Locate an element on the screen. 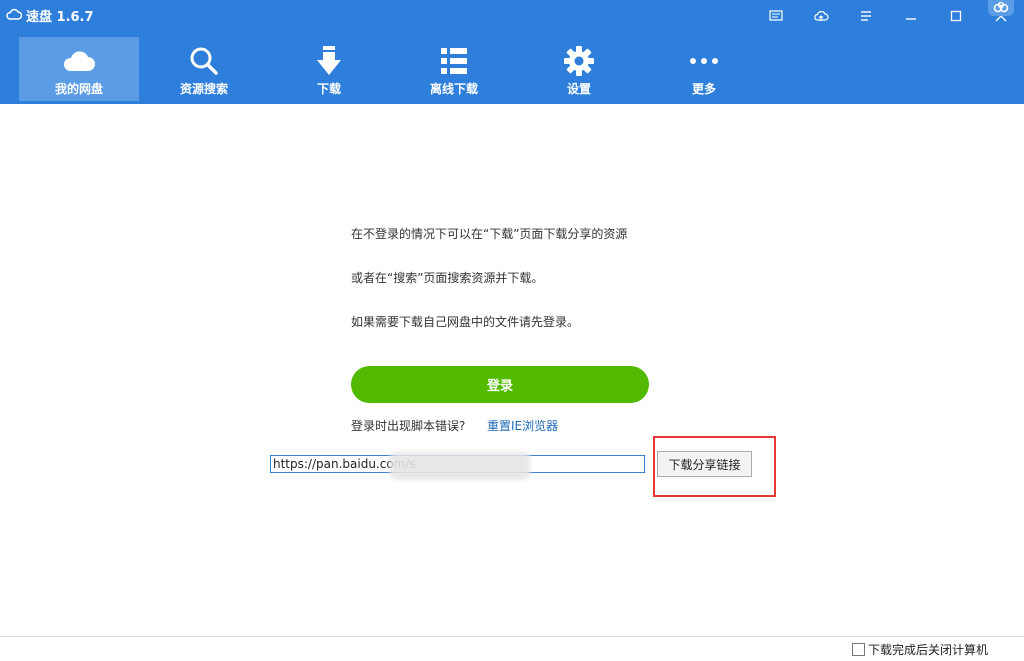 This screenshot has height=661, width=1024. nav-label: 下载 is located at coordinates (328, 89).